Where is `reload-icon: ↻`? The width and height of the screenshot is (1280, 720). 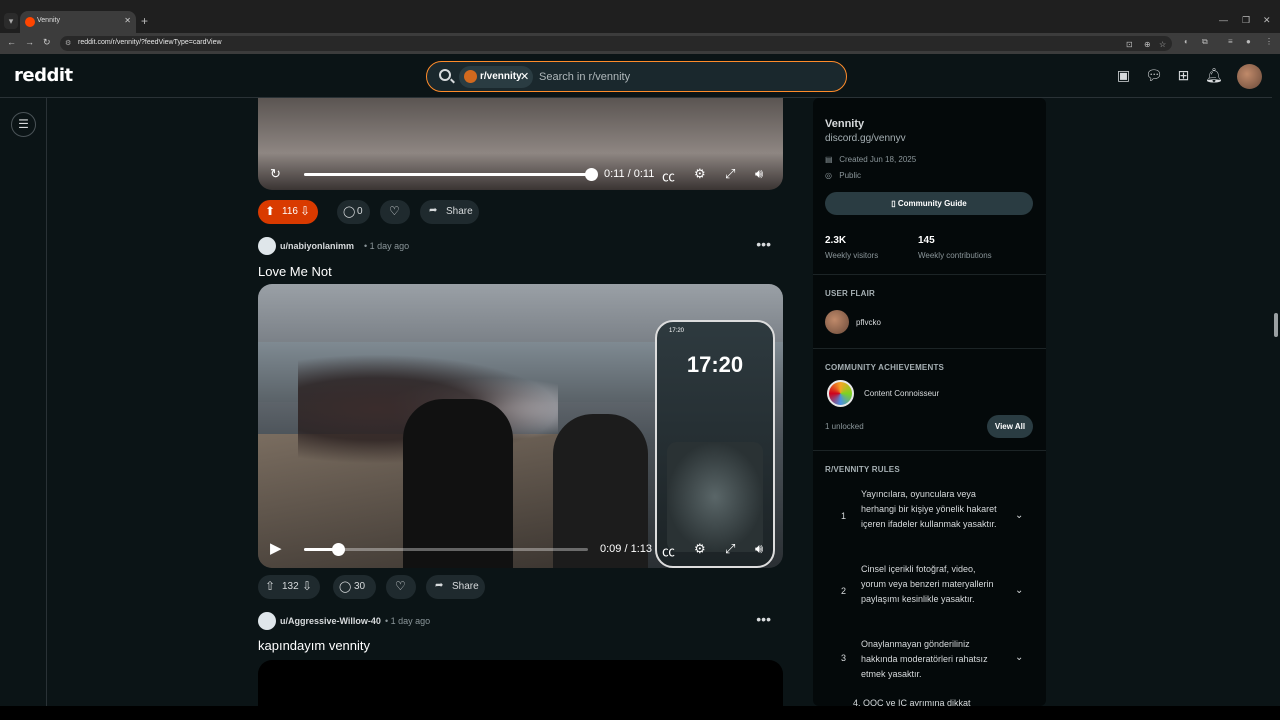 reload-icon: ↻ is located at coordinates (47, 42).